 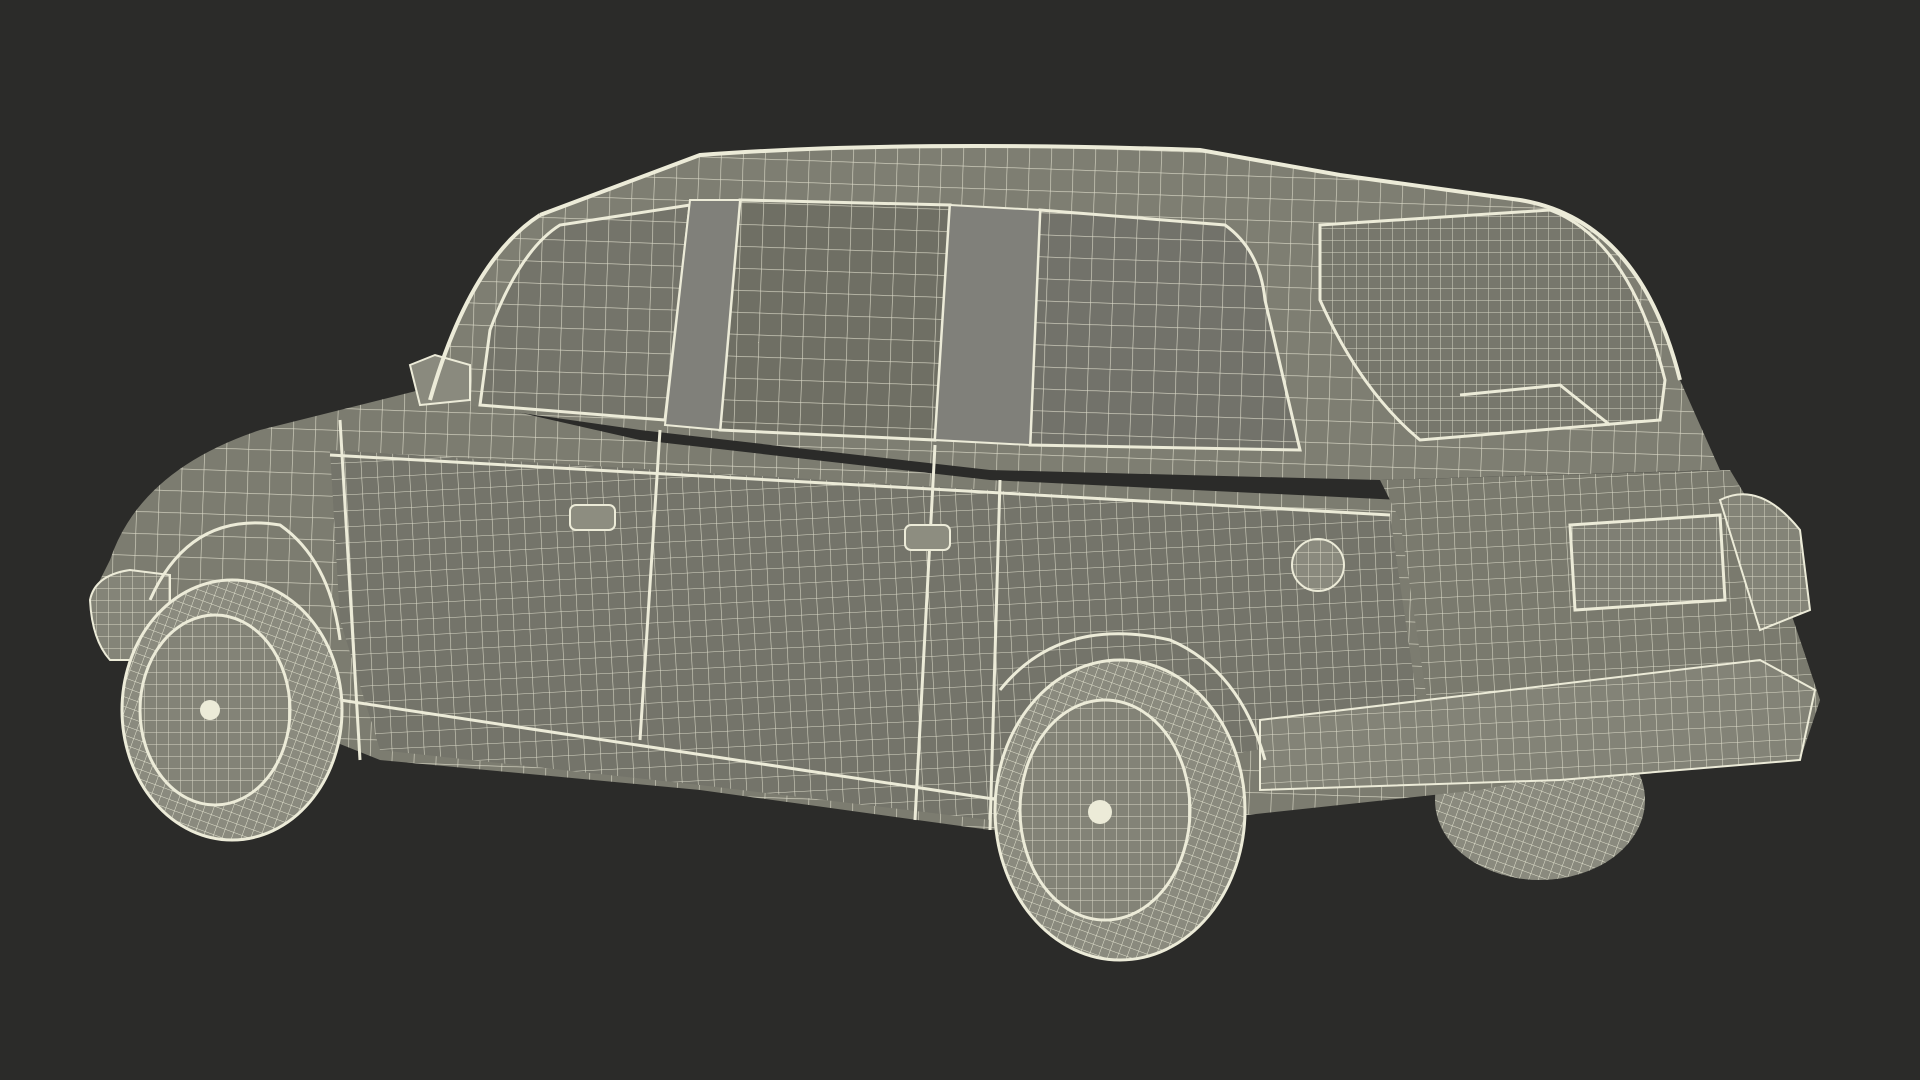 What do you see at coordinates (1318, 565) in the screenshot?
I see `fuel-cap` at bounding box center [1318, 565].